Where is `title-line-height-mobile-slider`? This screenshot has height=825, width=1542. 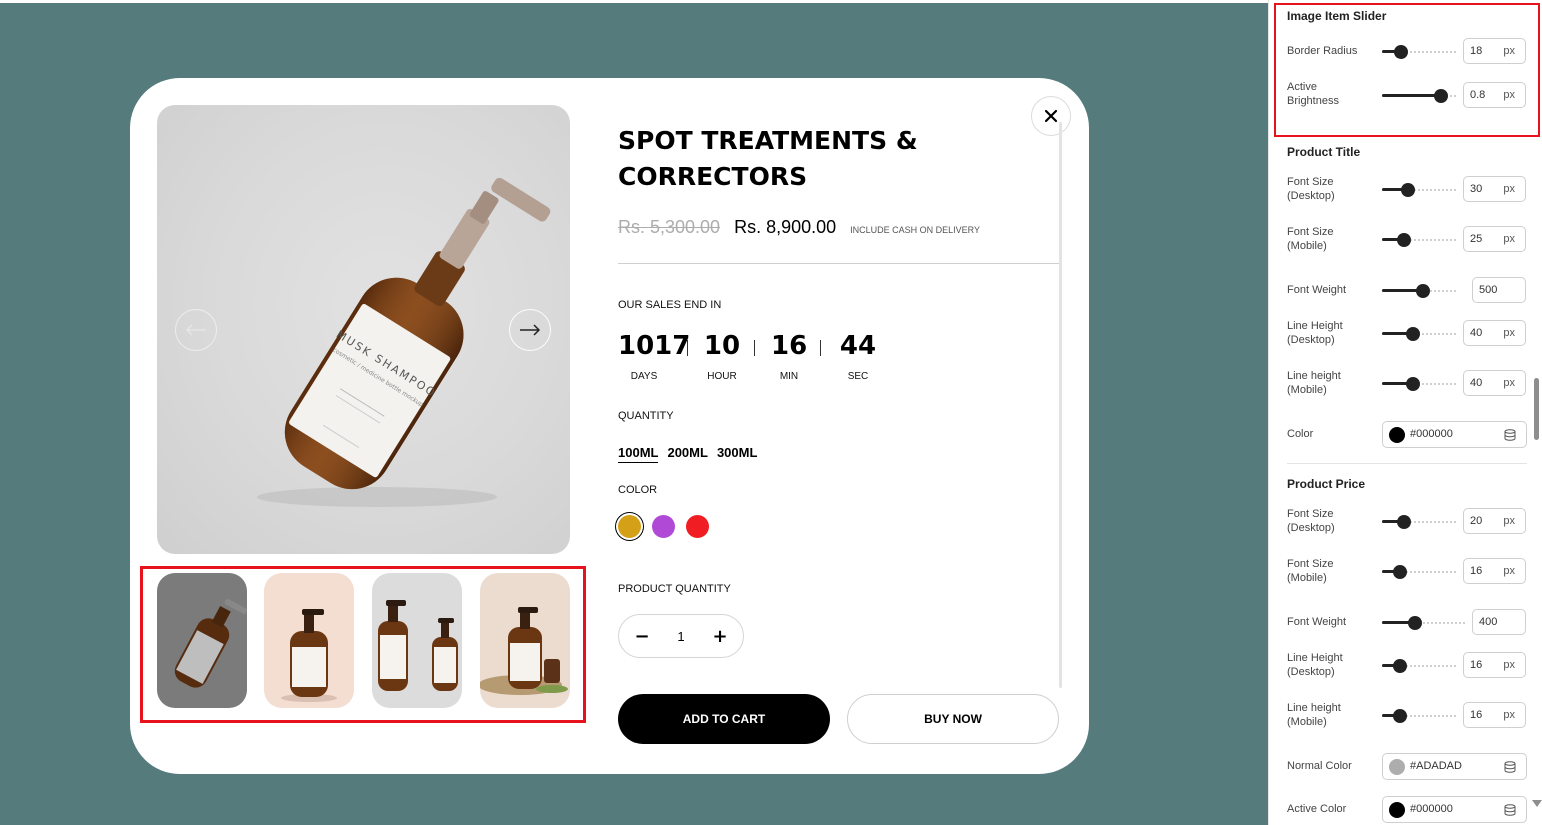 title-line-height-mobile-slider is located at coordinates (1419, 384).